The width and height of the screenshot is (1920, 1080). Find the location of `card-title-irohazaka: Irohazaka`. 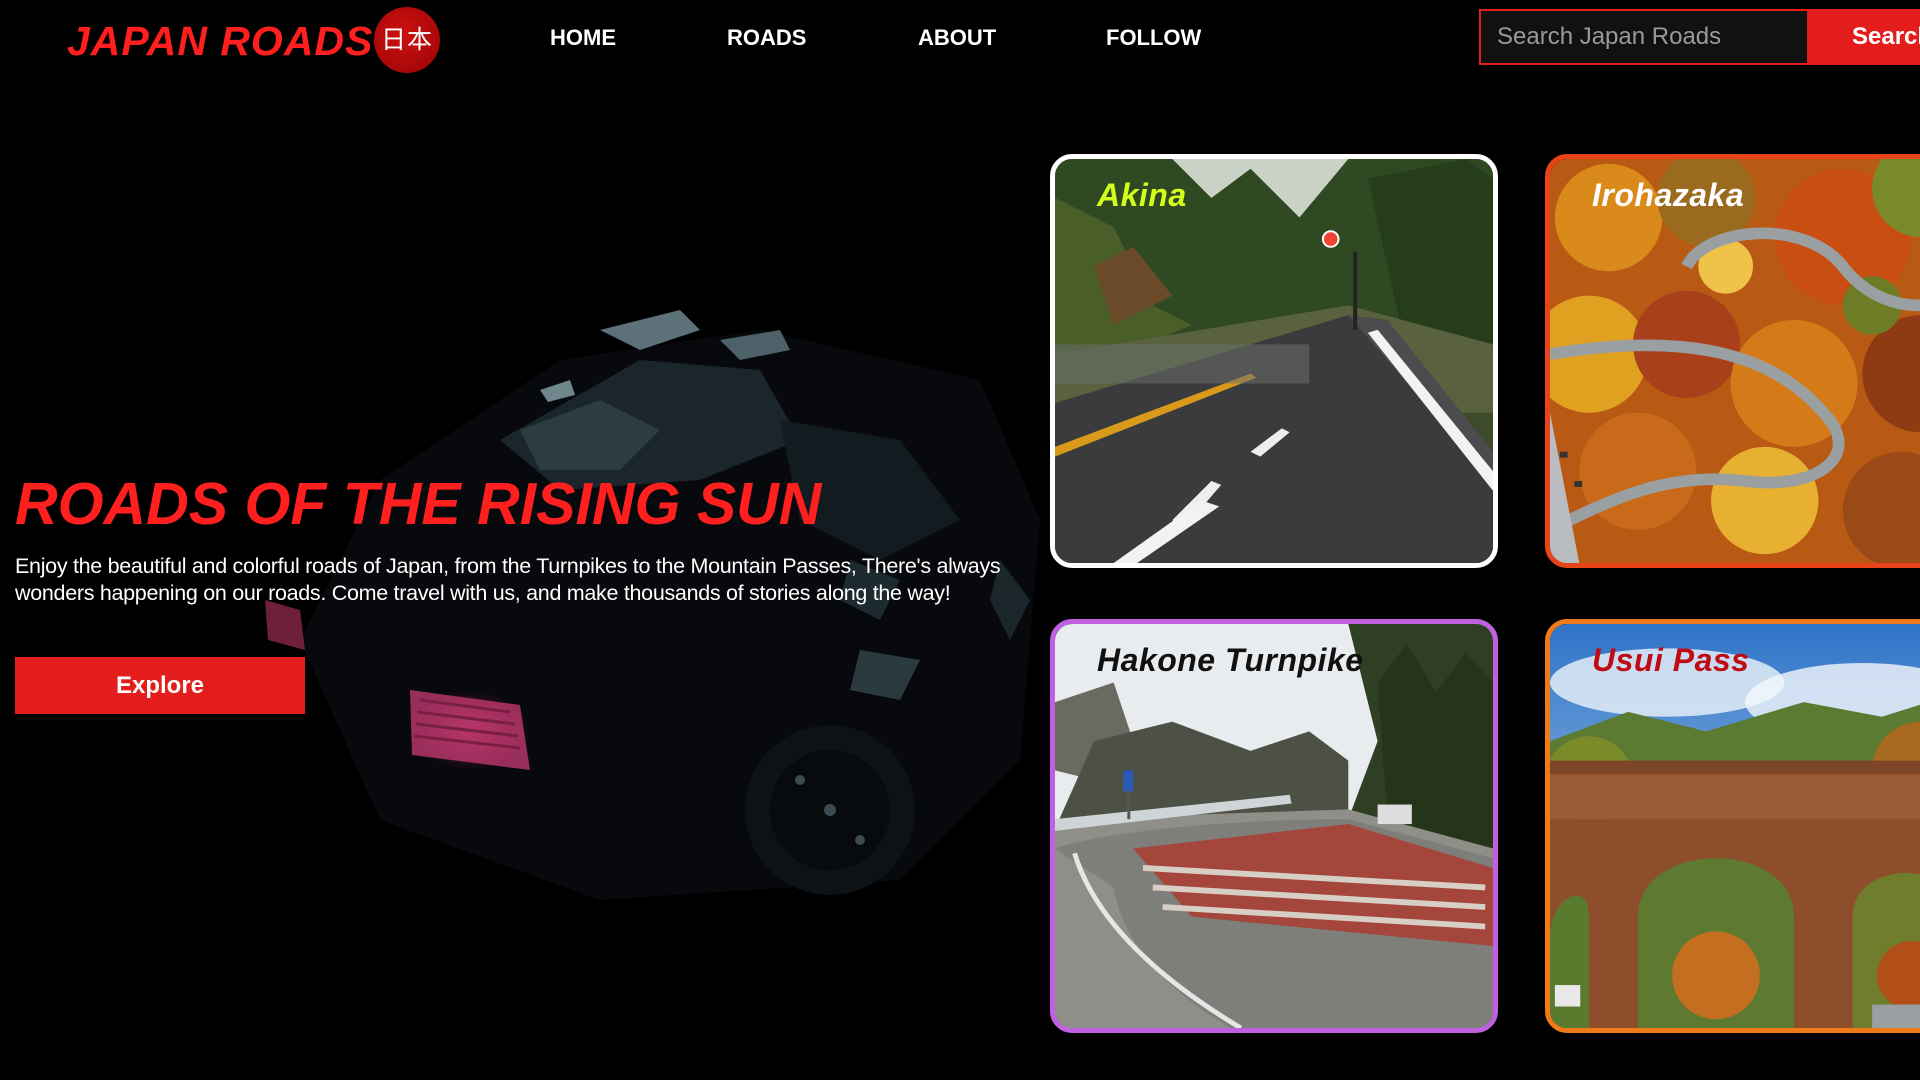

card-title-irohazaka: Irohazaka is located at coordinates (1668, 195).